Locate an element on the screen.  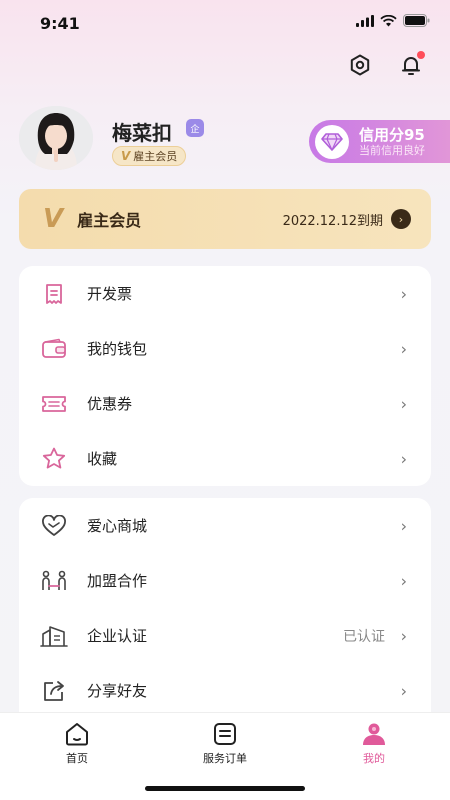
menu-item-favorites: 收藏 › is located at coordinates (225, 458).